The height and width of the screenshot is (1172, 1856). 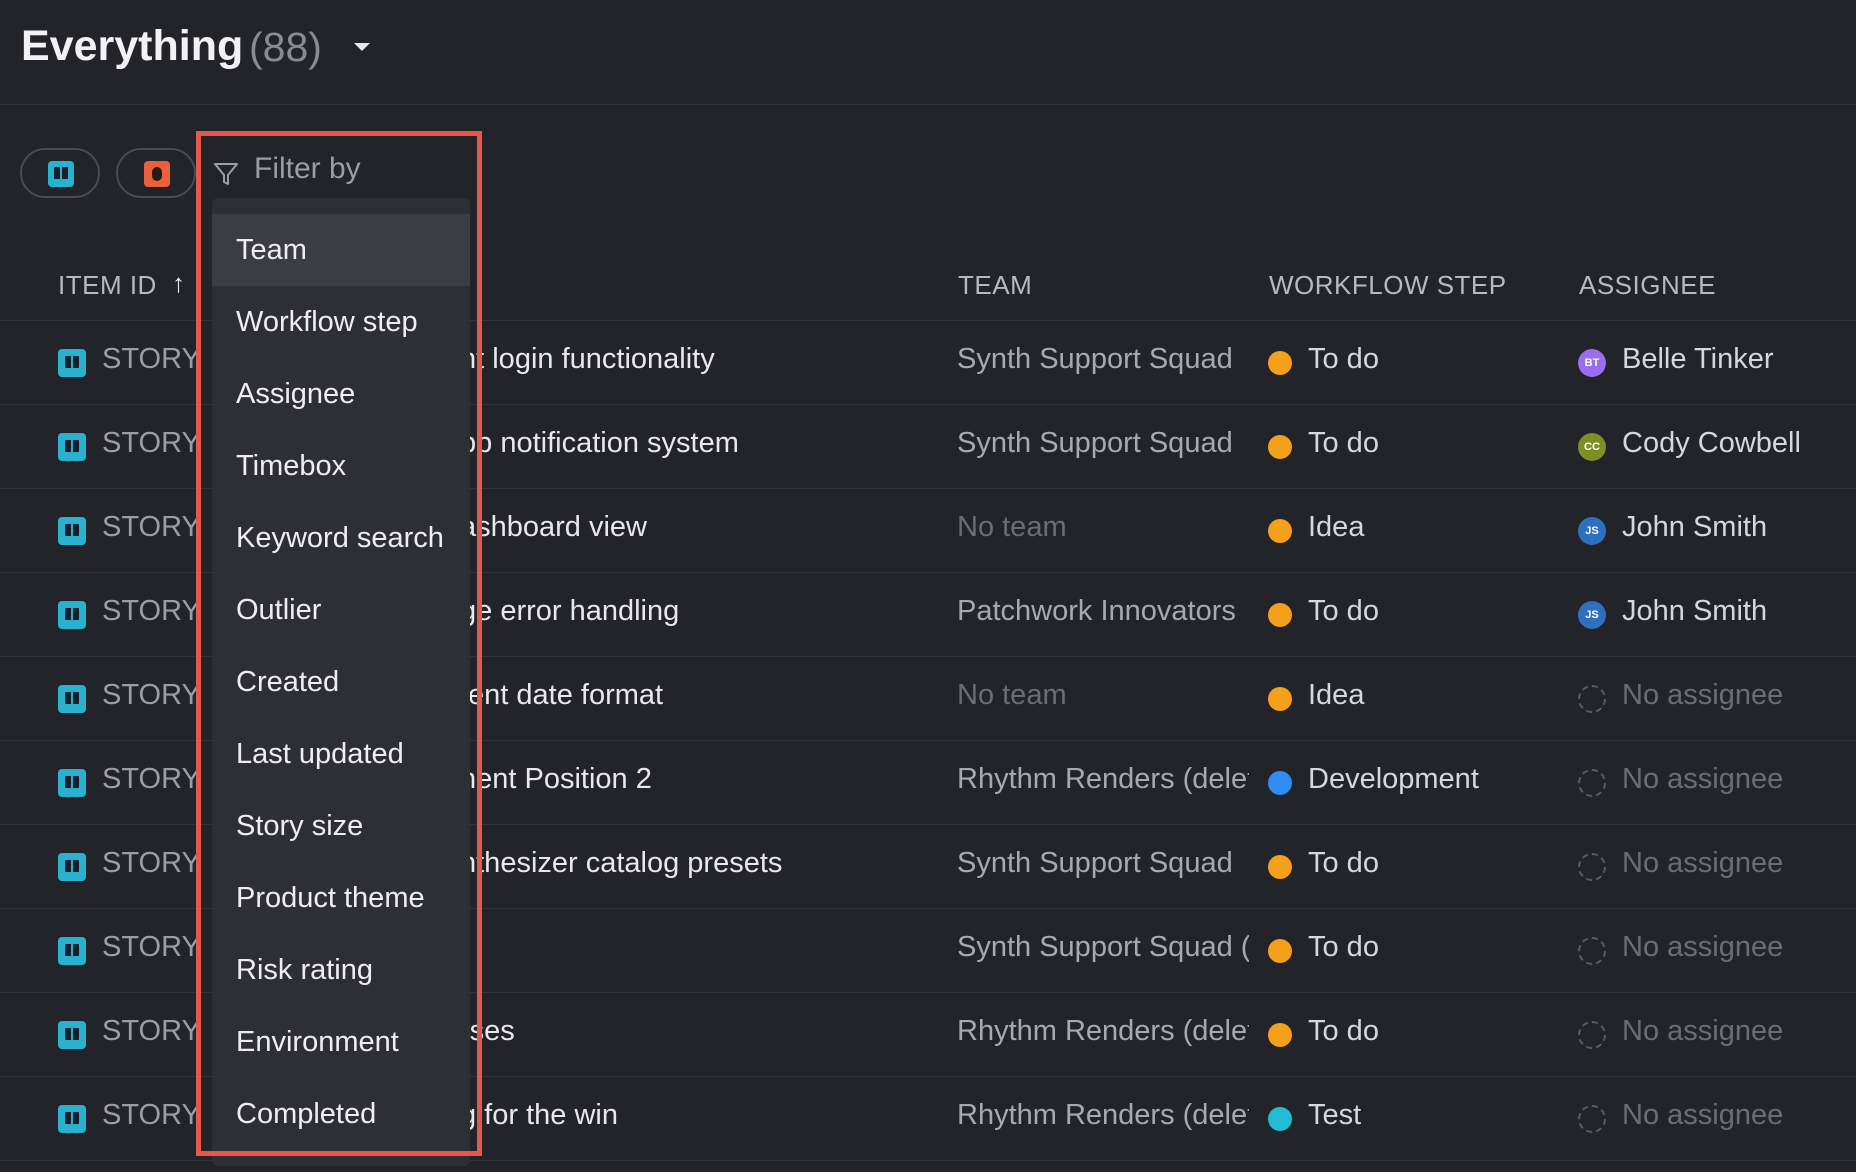 I want to click on filter-menu-item-assignee: Assignee, so click(x=341, y=394).